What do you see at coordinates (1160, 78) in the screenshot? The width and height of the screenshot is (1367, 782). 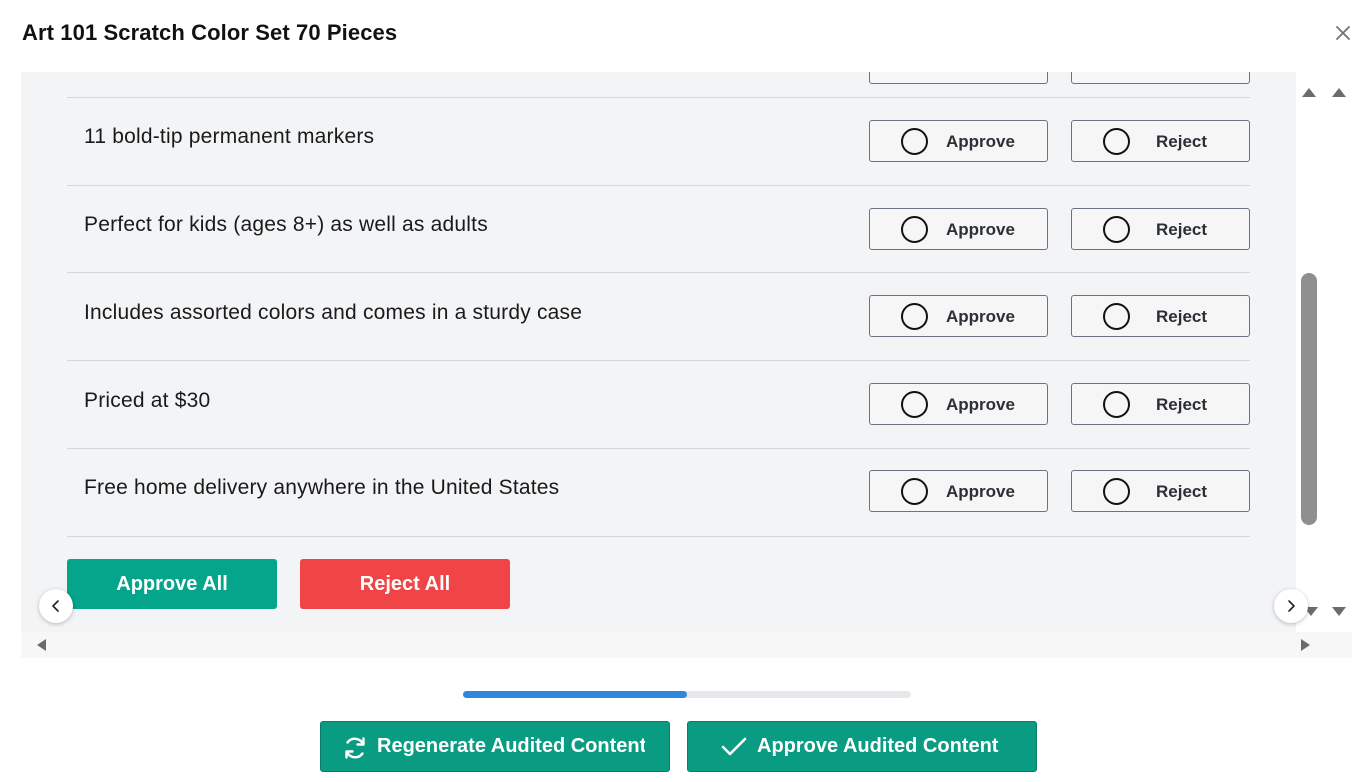 I see `reject-option` at bounding box center [1160, 78].